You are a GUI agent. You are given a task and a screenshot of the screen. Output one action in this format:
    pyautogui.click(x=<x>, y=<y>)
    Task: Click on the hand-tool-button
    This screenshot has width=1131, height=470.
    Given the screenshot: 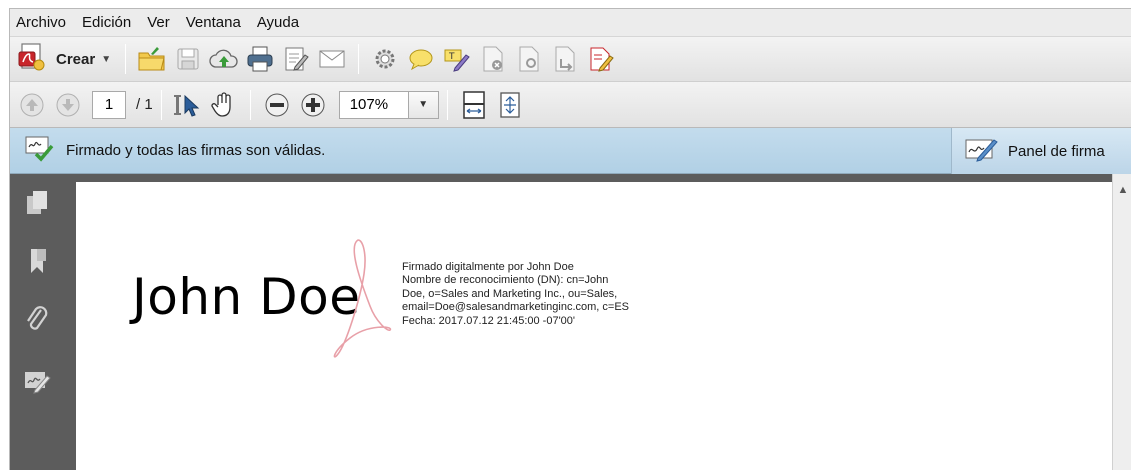 What is the action you would take?
    pyautogui.click(x=224, y=105)
    